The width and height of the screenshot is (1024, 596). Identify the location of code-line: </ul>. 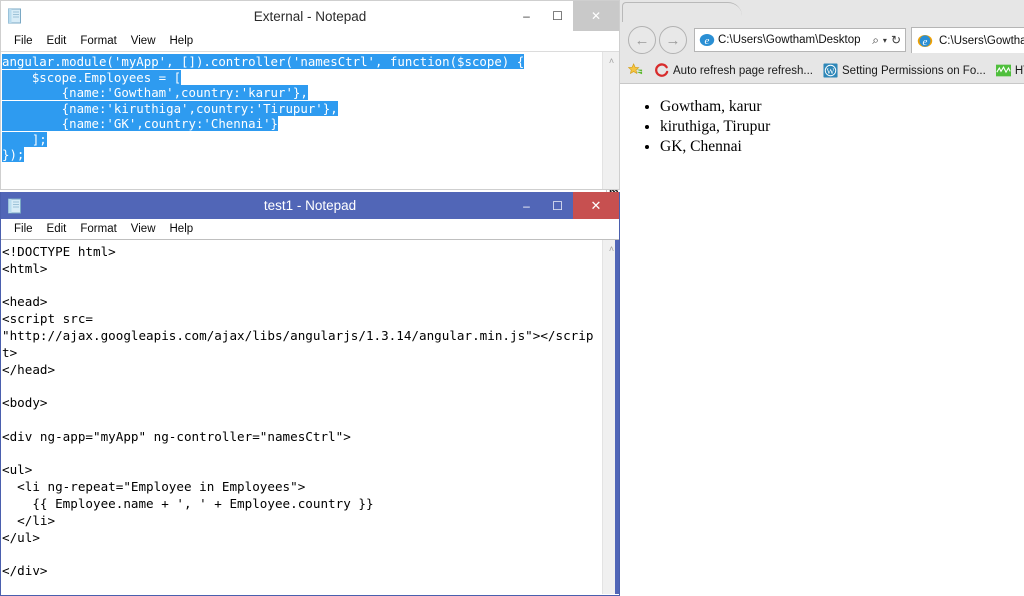
(21, 537).